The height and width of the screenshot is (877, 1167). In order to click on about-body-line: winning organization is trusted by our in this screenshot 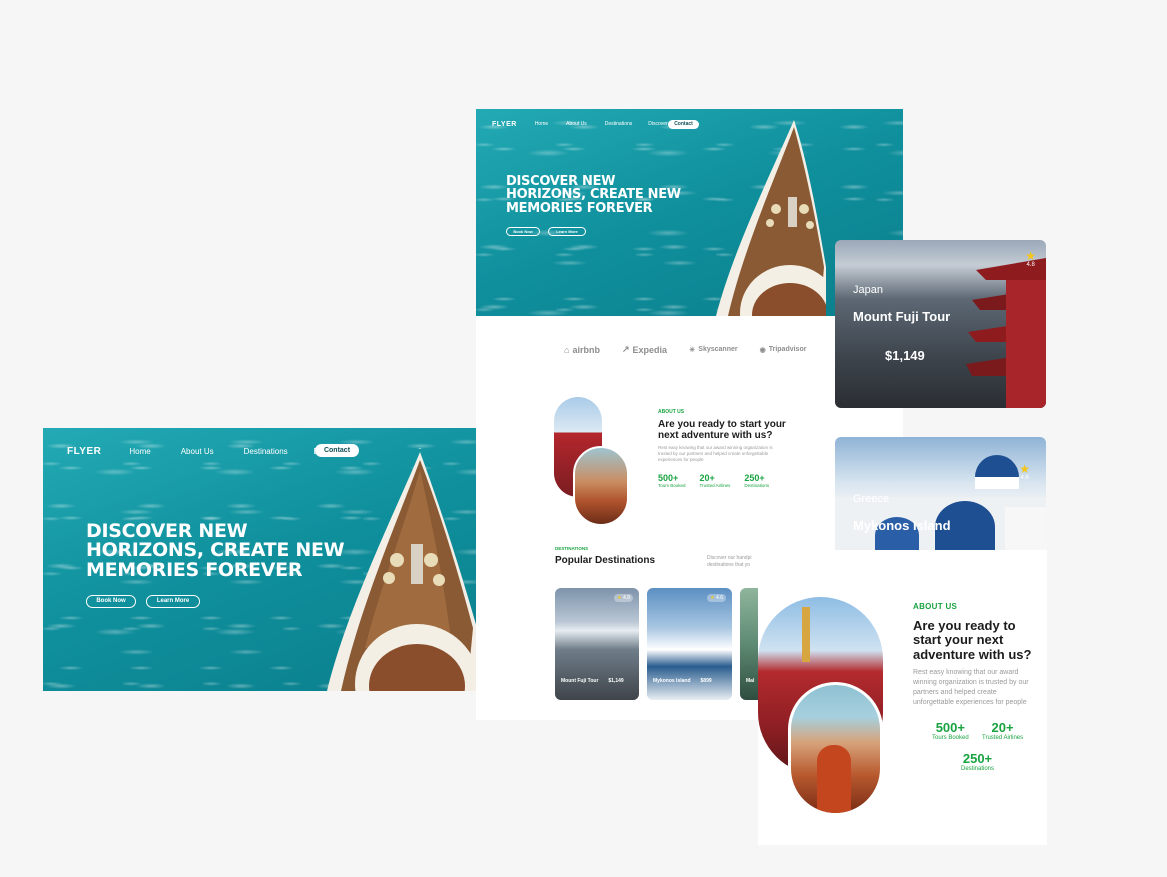, I will do `click(971, 683)`.